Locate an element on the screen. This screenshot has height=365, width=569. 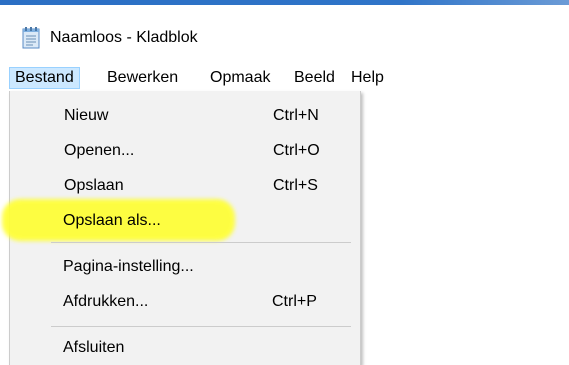
menu-item-shortcut: Ctrl+P is located at coordinates (294, 301).